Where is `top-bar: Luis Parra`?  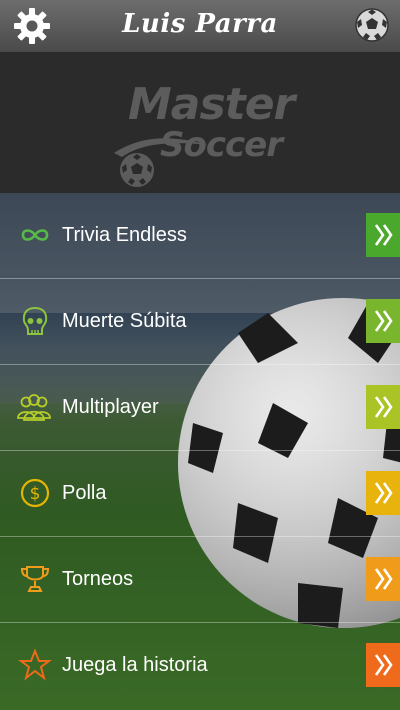 top-bar: Luis Parra is located at coordinates (200, 26).